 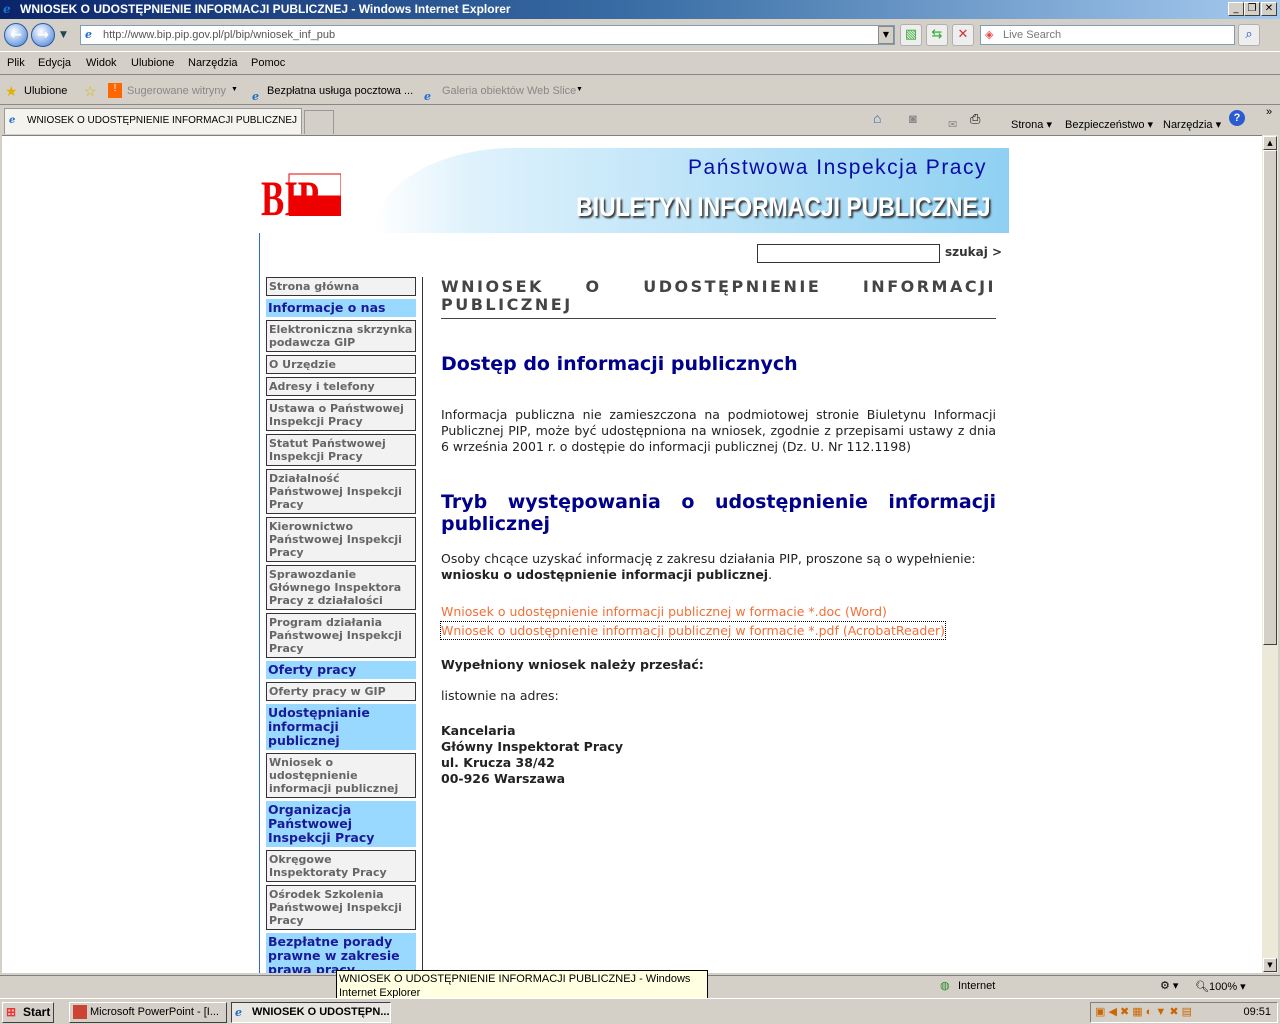 What do you see at coordinates (341, 539) in the screenshot?
I see `sidebar-item: Kierownictwo Państwowej Inspekcji Pracy` at bounding box center [341, 539].